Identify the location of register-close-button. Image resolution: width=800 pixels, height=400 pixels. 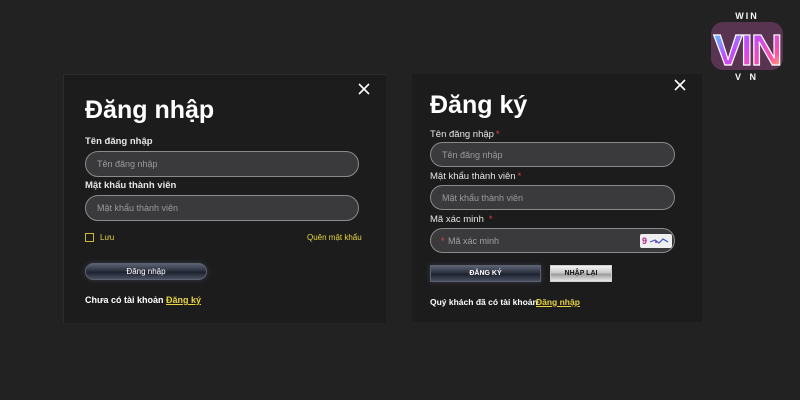
(680, 85).